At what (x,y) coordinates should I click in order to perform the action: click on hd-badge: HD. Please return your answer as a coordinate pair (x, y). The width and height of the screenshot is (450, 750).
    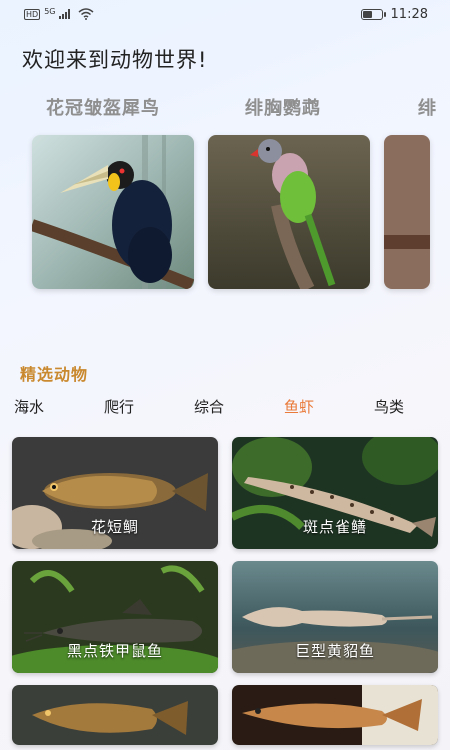
    Looking at the image, I should click on (32, 14).